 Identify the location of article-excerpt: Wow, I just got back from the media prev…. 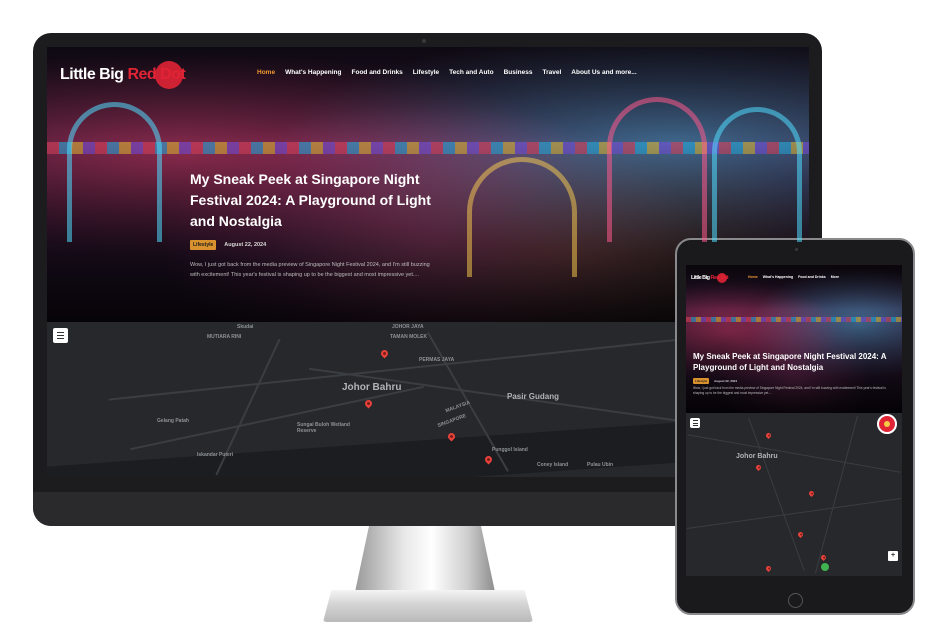
(310, 270).